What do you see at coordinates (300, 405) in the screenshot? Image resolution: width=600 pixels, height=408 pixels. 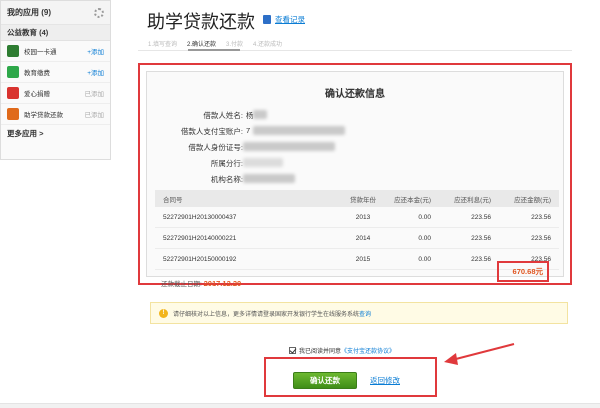 I see `page-footer-bar` at bounding box center [300, 405].